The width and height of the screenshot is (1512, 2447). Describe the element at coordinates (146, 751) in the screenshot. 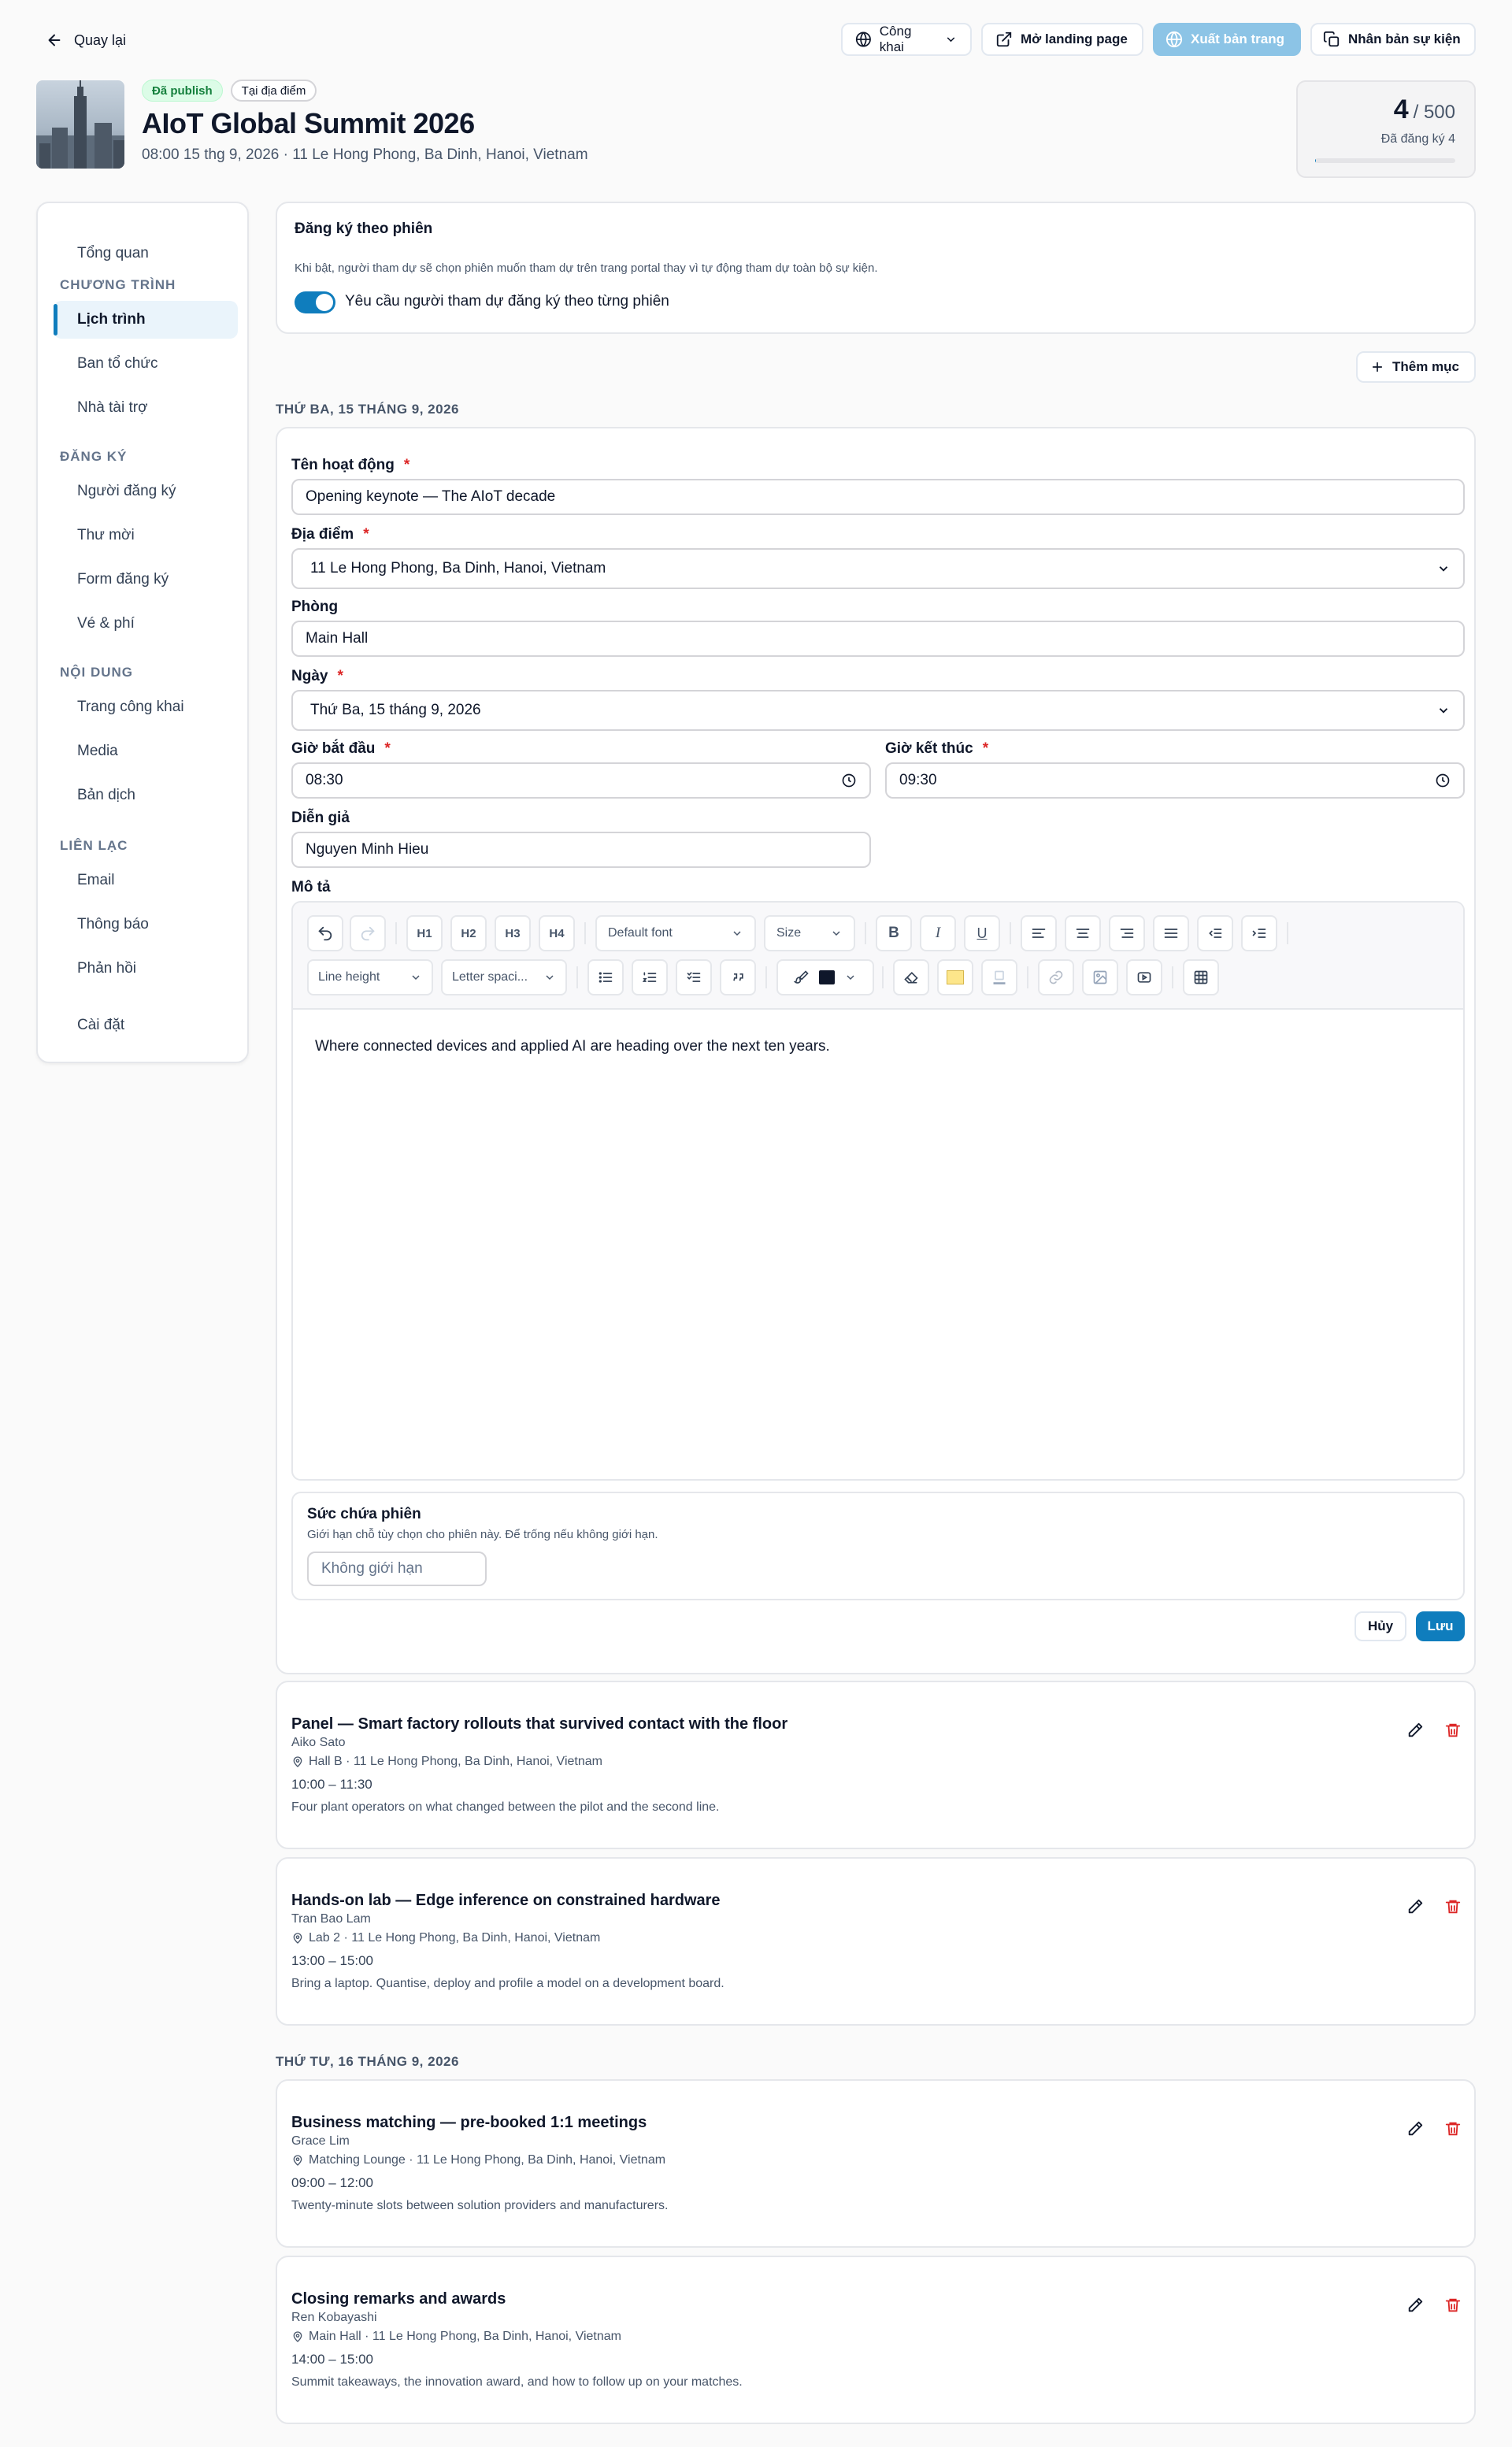

I see `sidebar-item-media: Media` at that location.